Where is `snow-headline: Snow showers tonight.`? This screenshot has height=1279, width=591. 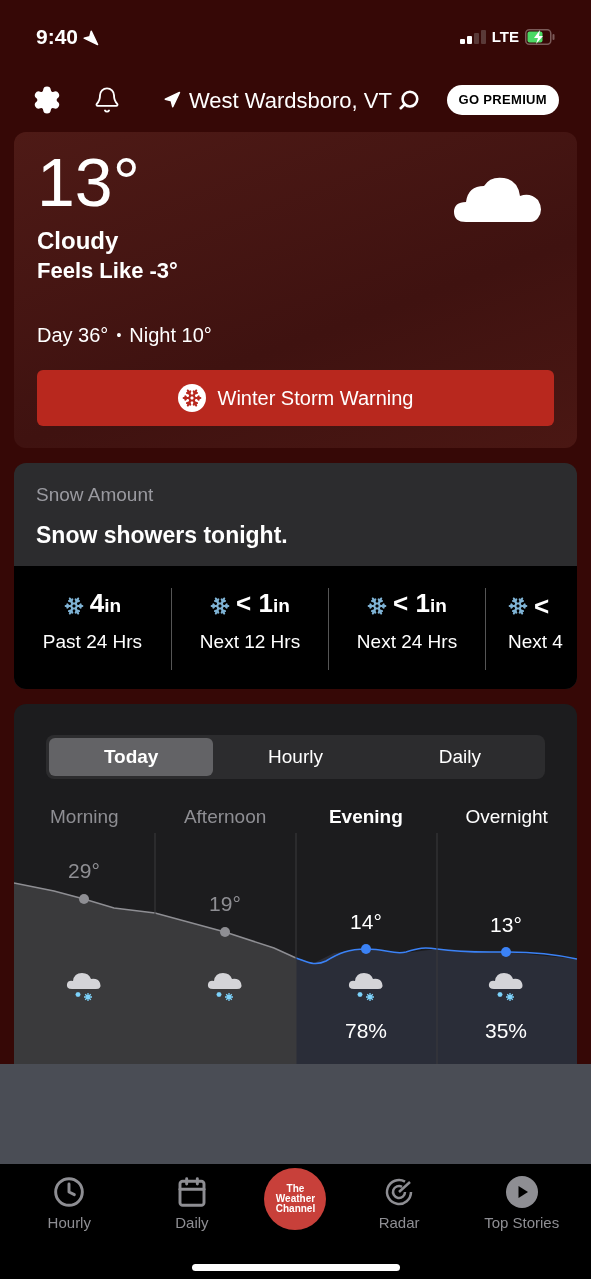 snow-headline: Snow showers tonight. is located at coordinates (162, 535).